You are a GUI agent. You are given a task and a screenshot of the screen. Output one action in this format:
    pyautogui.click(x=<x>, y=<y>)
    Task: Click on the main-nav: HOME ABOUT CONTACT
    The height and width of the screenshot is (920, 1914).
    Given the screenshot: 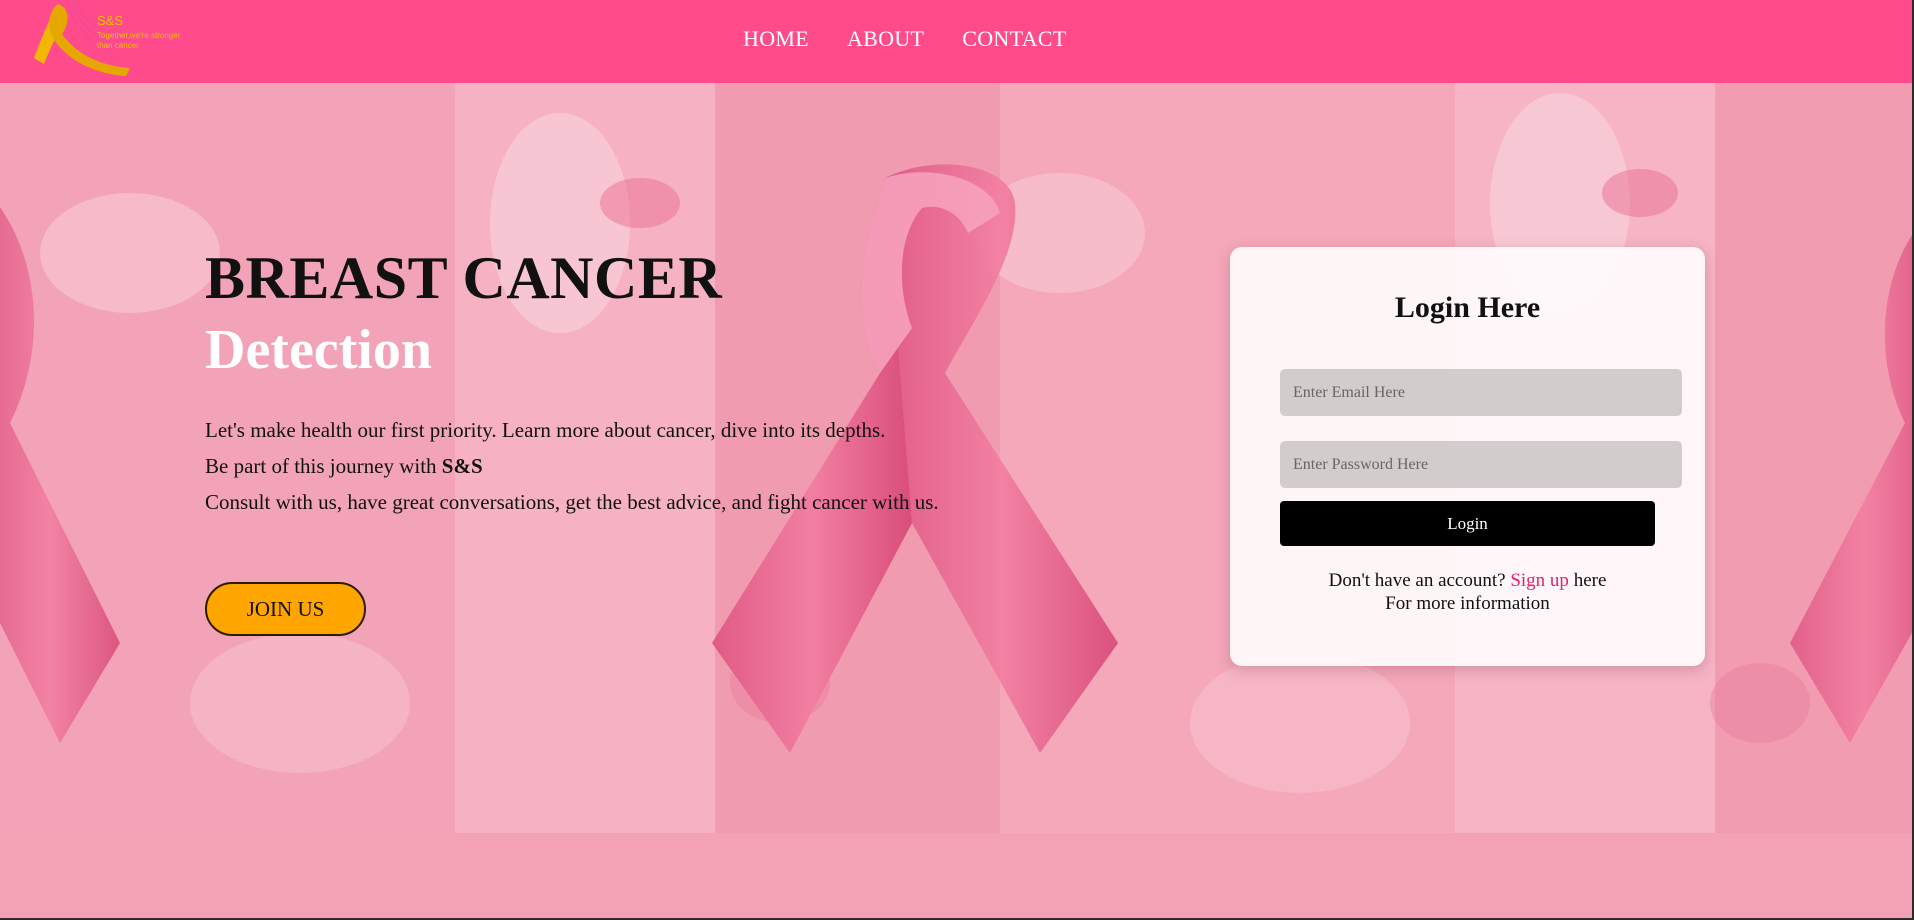 What is the action you would take?
    pyautogui.click(x=905, y=39)
    